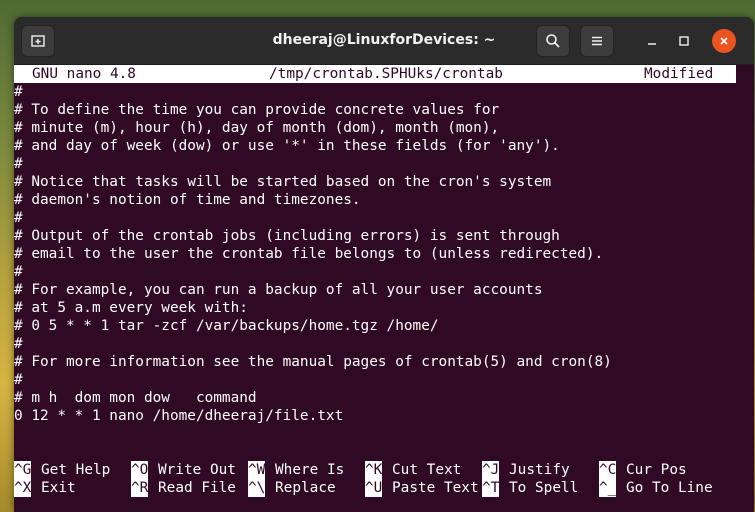  Describe the element at coordinates (23, 488) in the screenshot. I see `shortcut-key: ^X` at that location.